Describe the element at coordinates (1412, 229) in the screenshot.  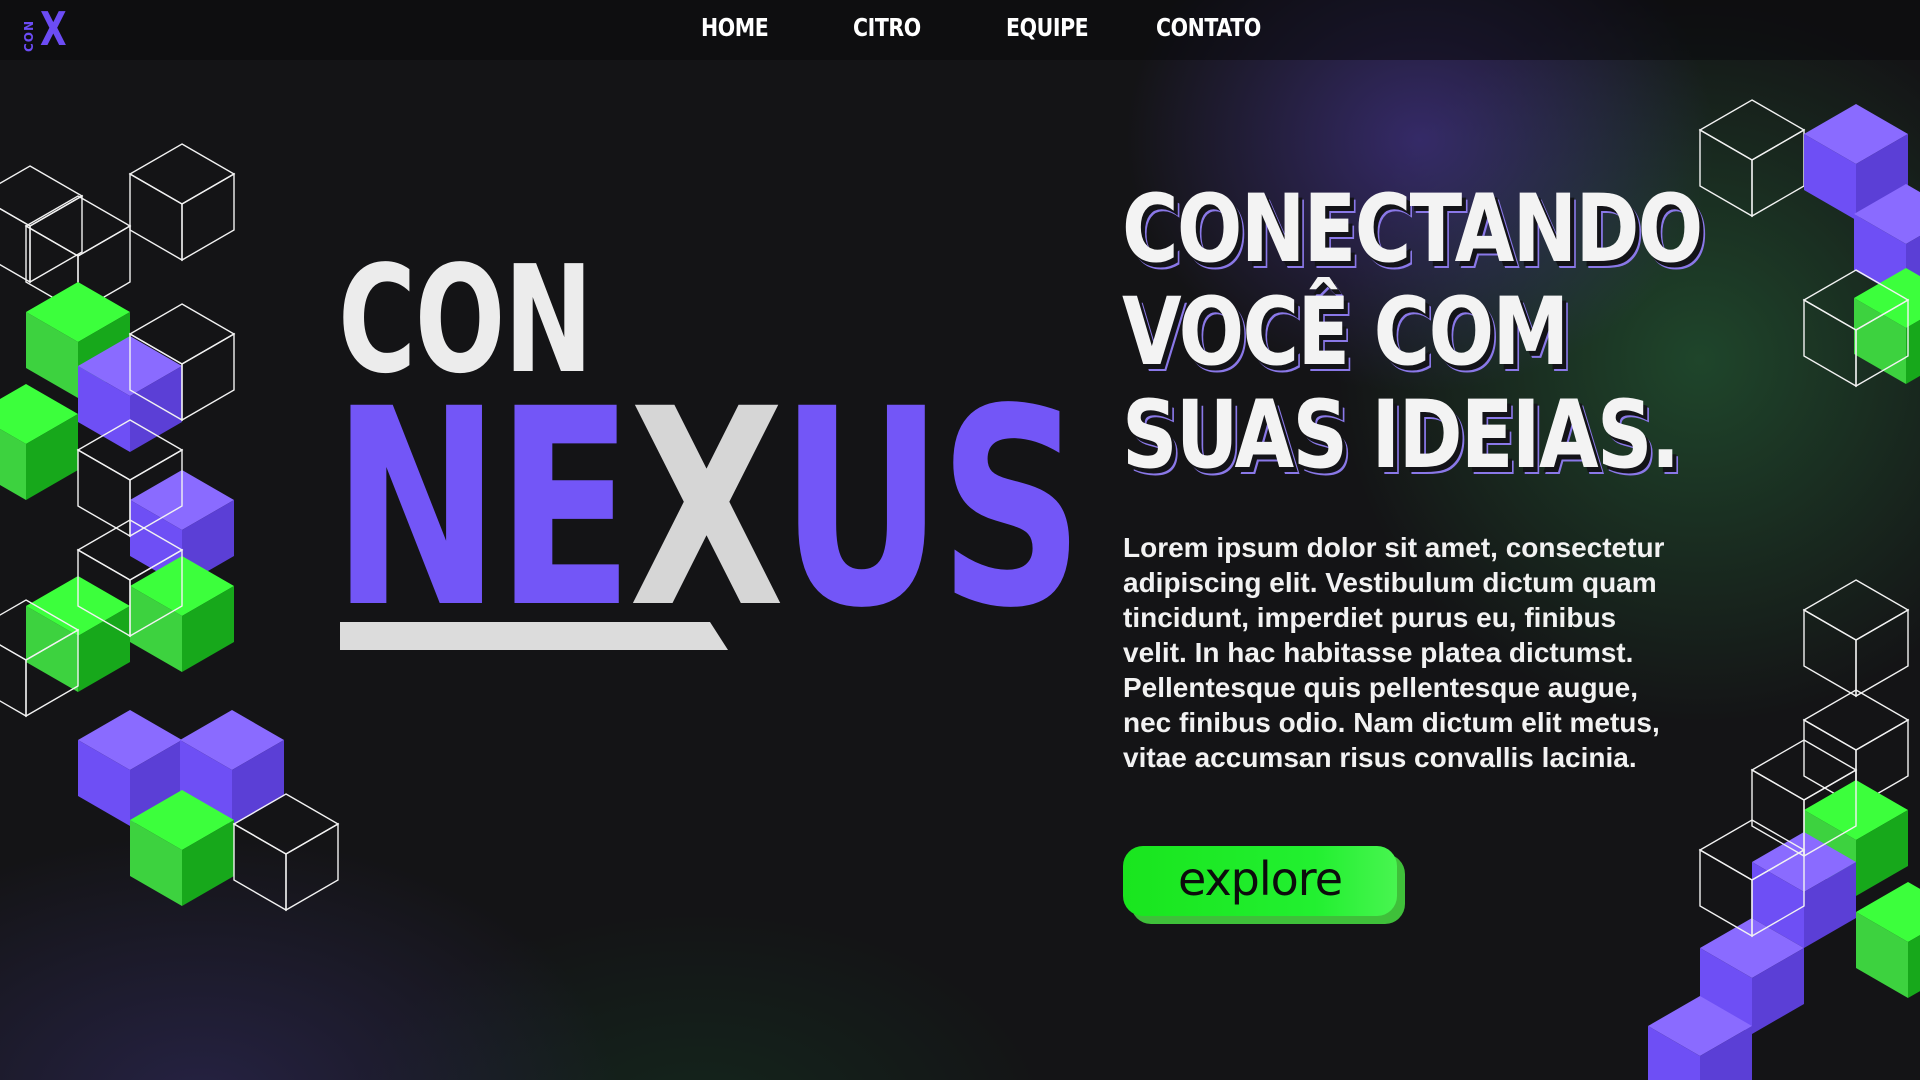
I see `headline-line-1: CONECTANDO` at that location.